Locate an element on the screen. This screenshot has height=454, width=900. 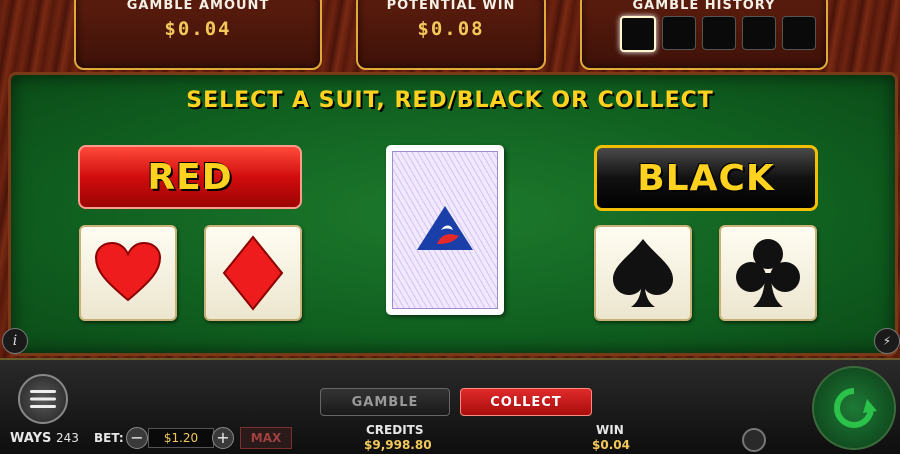
black-button: BLACK is located at coordinates (706, 178).